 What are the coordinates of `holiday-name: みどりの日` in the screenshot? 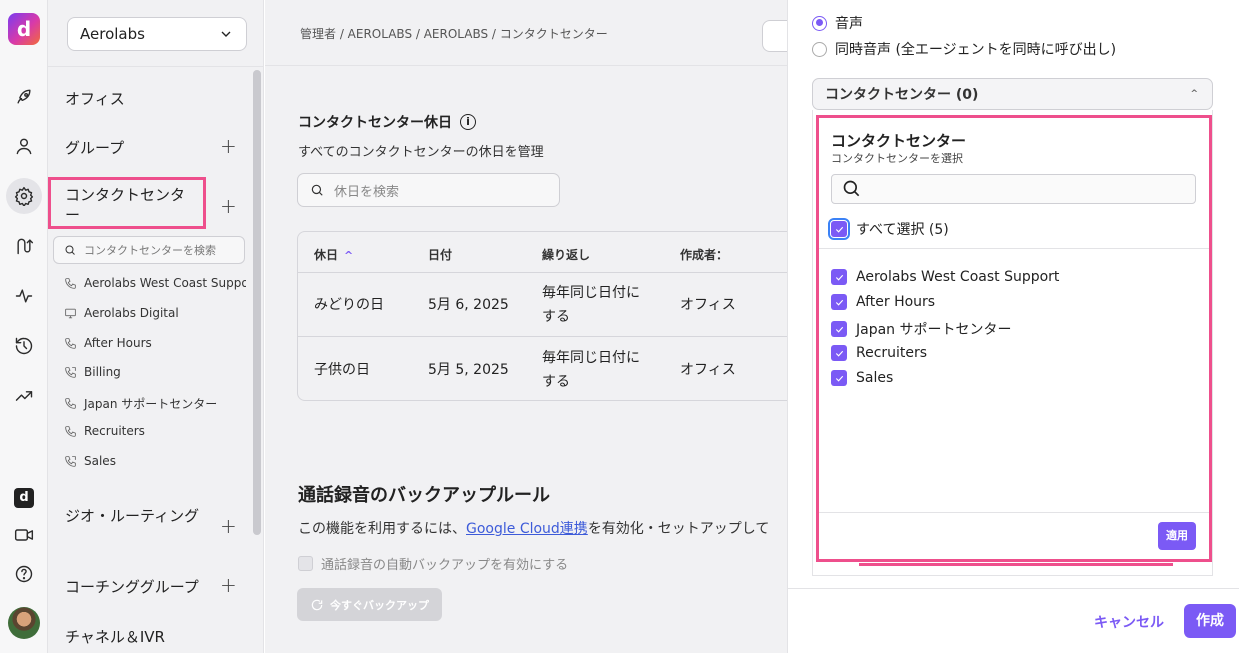 It's located at (349, 305).